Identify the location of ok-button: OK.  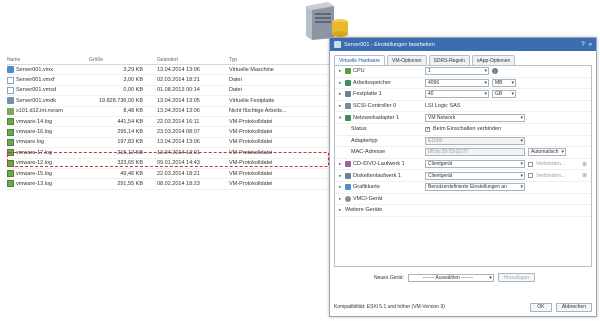
(540, 307).